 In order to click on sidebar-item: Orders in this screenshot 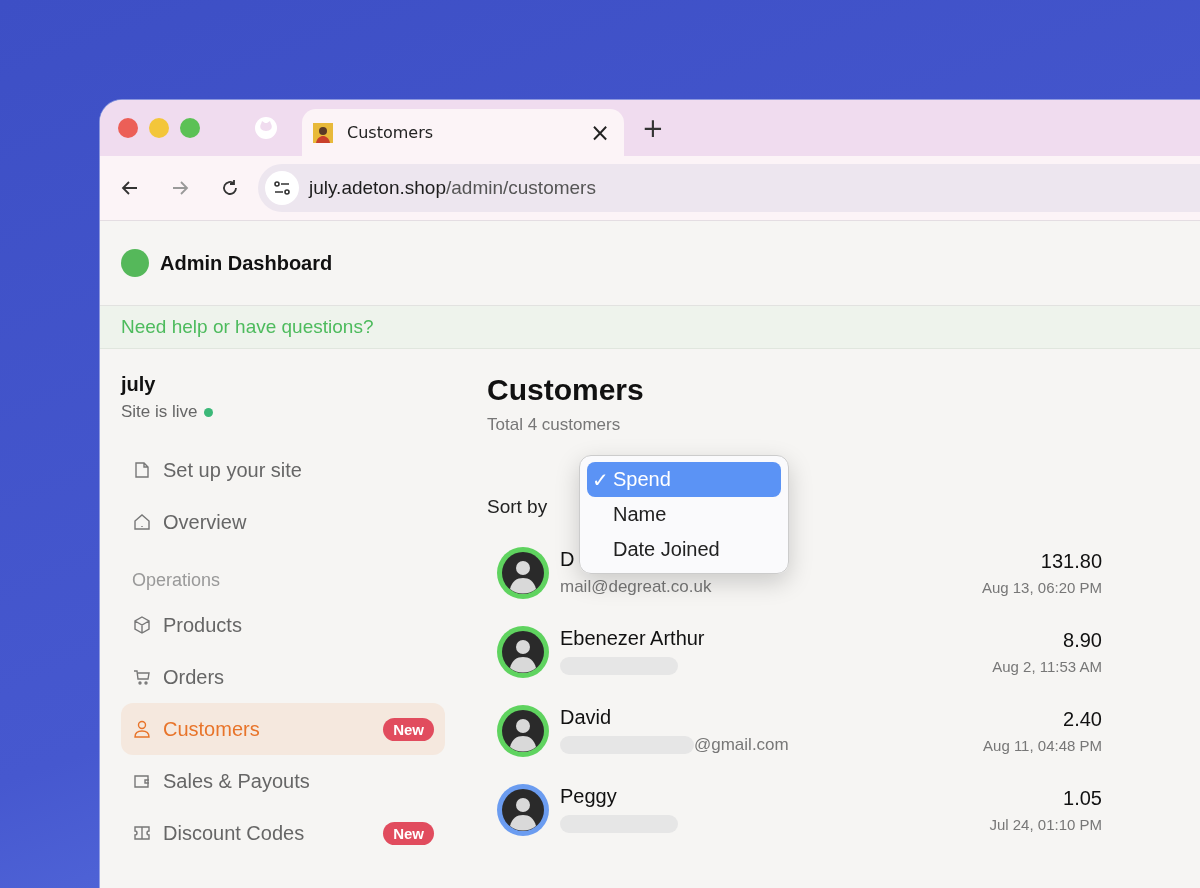, I will do `click(283, 677)`.